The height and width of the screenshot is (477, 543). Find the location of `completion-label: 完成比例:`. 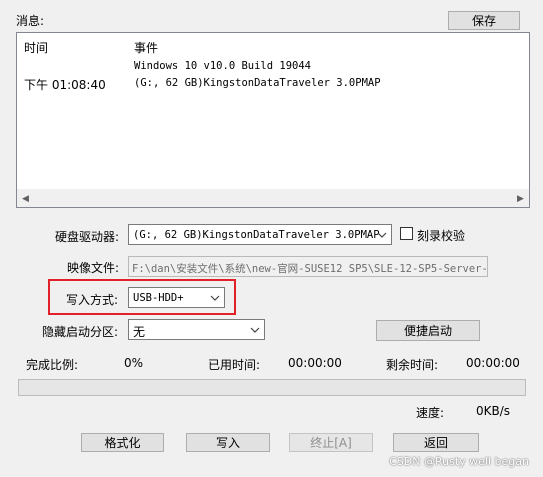

completion-label: 完成比例: is located at coordinates (52, 365).